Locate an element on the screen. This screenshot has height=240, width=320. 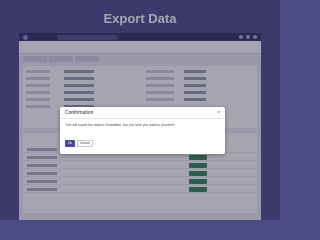
dialog-actions: Ok Cancel is located at coordinates (79, 143).